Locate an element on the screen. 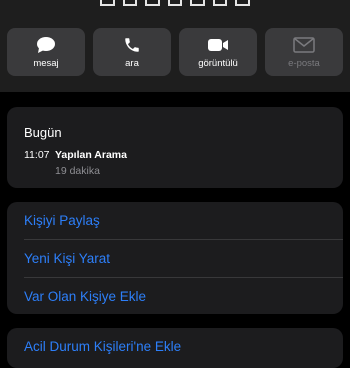 The image size is (350, 368). phone-icon is located at coordinates (132, 45).